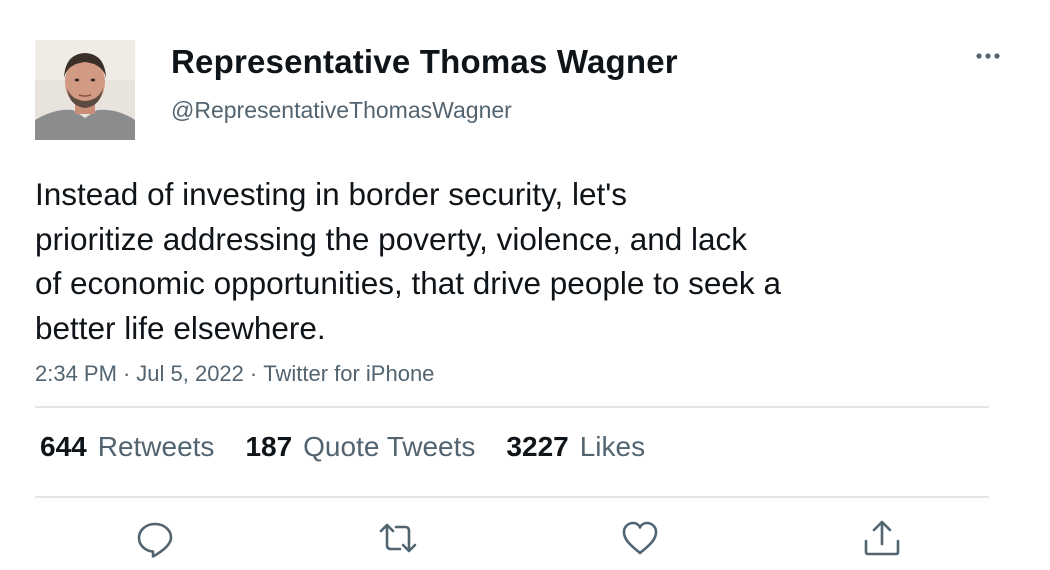  I want to click on tweet-date: Jul 5, 2022, so click(190, 373).